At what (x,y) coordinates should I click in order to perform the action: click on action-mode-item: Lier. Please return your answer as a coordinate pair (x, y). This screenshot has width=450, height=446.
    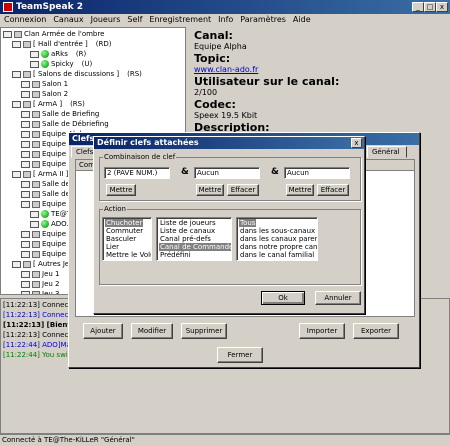
    Looking at the image, I should click on (112, 247).